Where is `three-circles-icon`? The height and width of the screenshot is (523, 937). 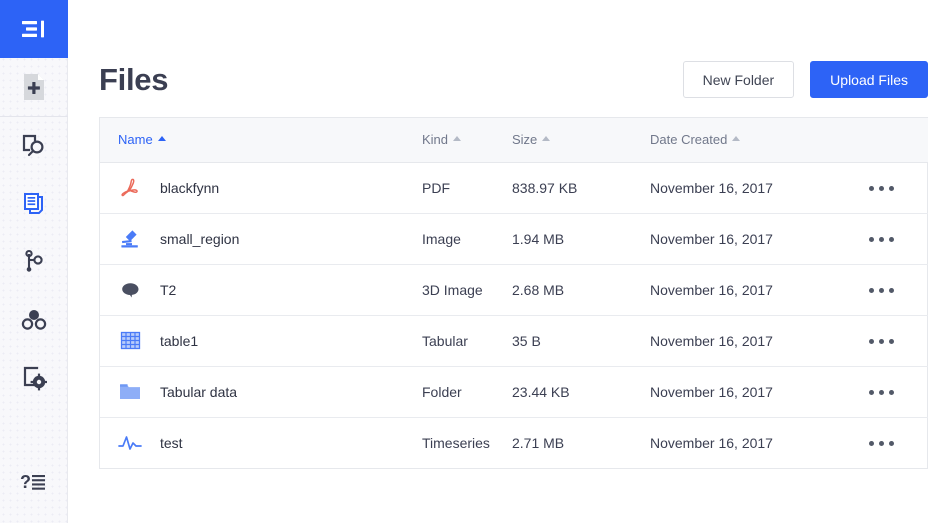 three-circles-icon is located at coordinates (33, 320).